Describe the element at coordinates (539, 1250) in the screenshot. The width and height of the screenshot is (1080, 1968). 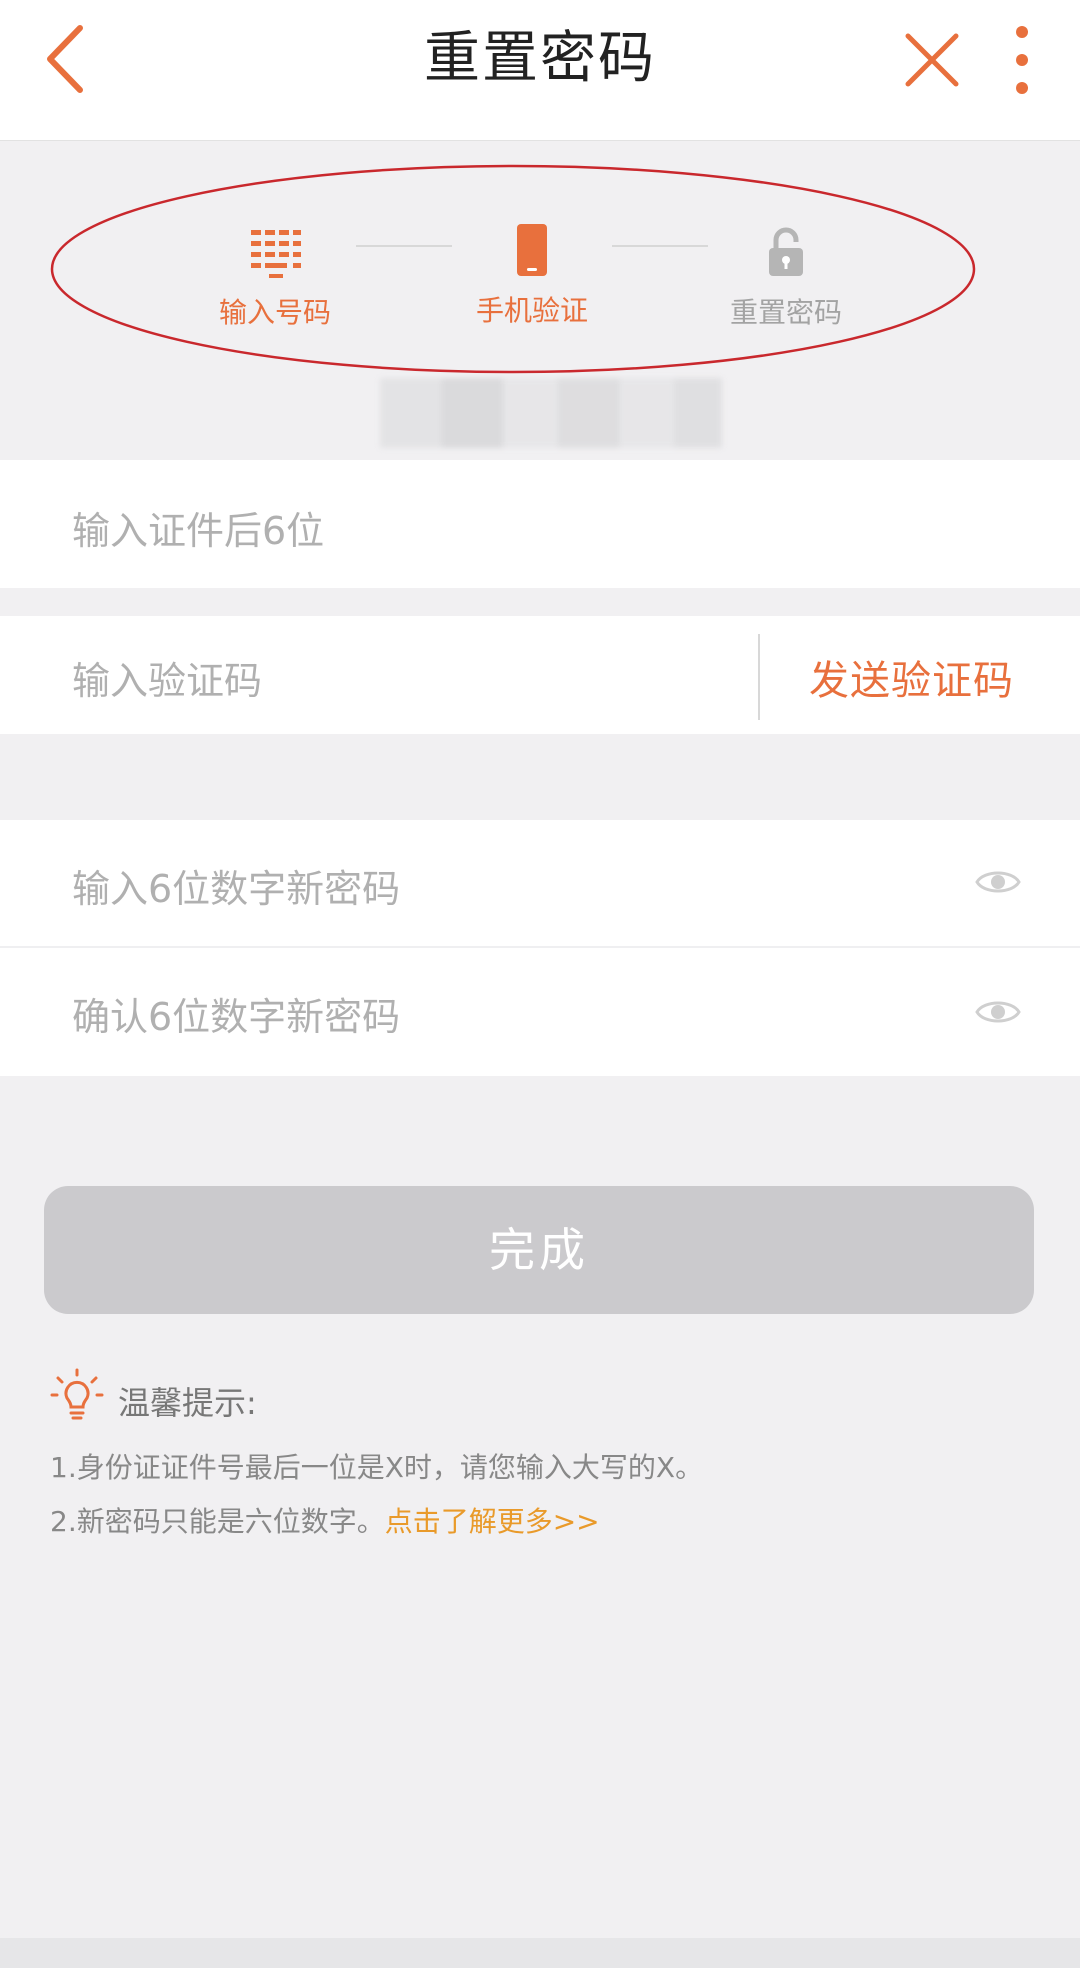
I see `done-button: 完成` at that location.